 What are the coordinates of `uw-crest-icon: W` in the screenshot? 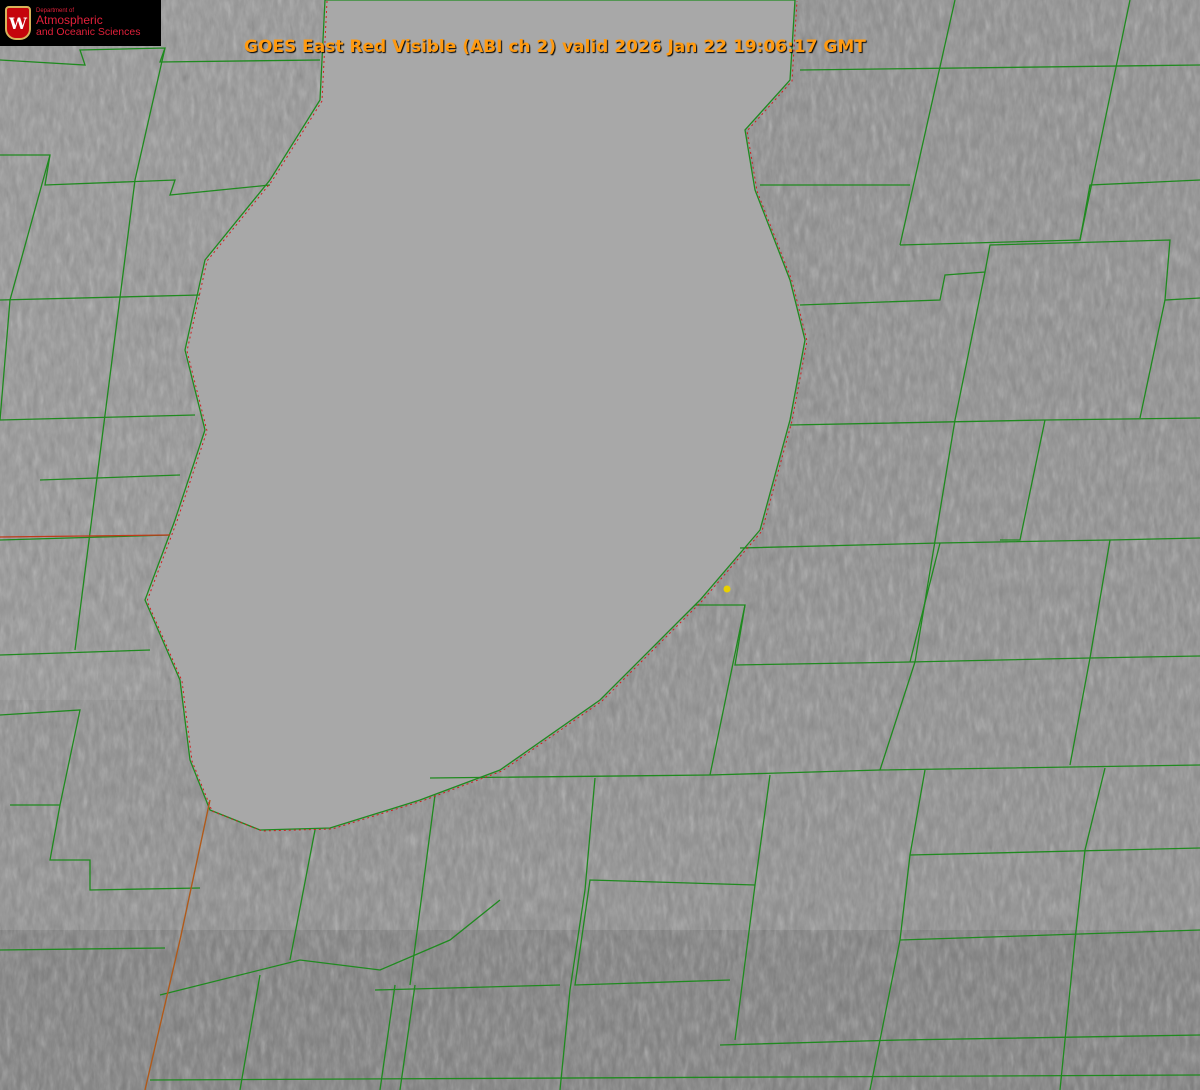 It's located at (18, 23).